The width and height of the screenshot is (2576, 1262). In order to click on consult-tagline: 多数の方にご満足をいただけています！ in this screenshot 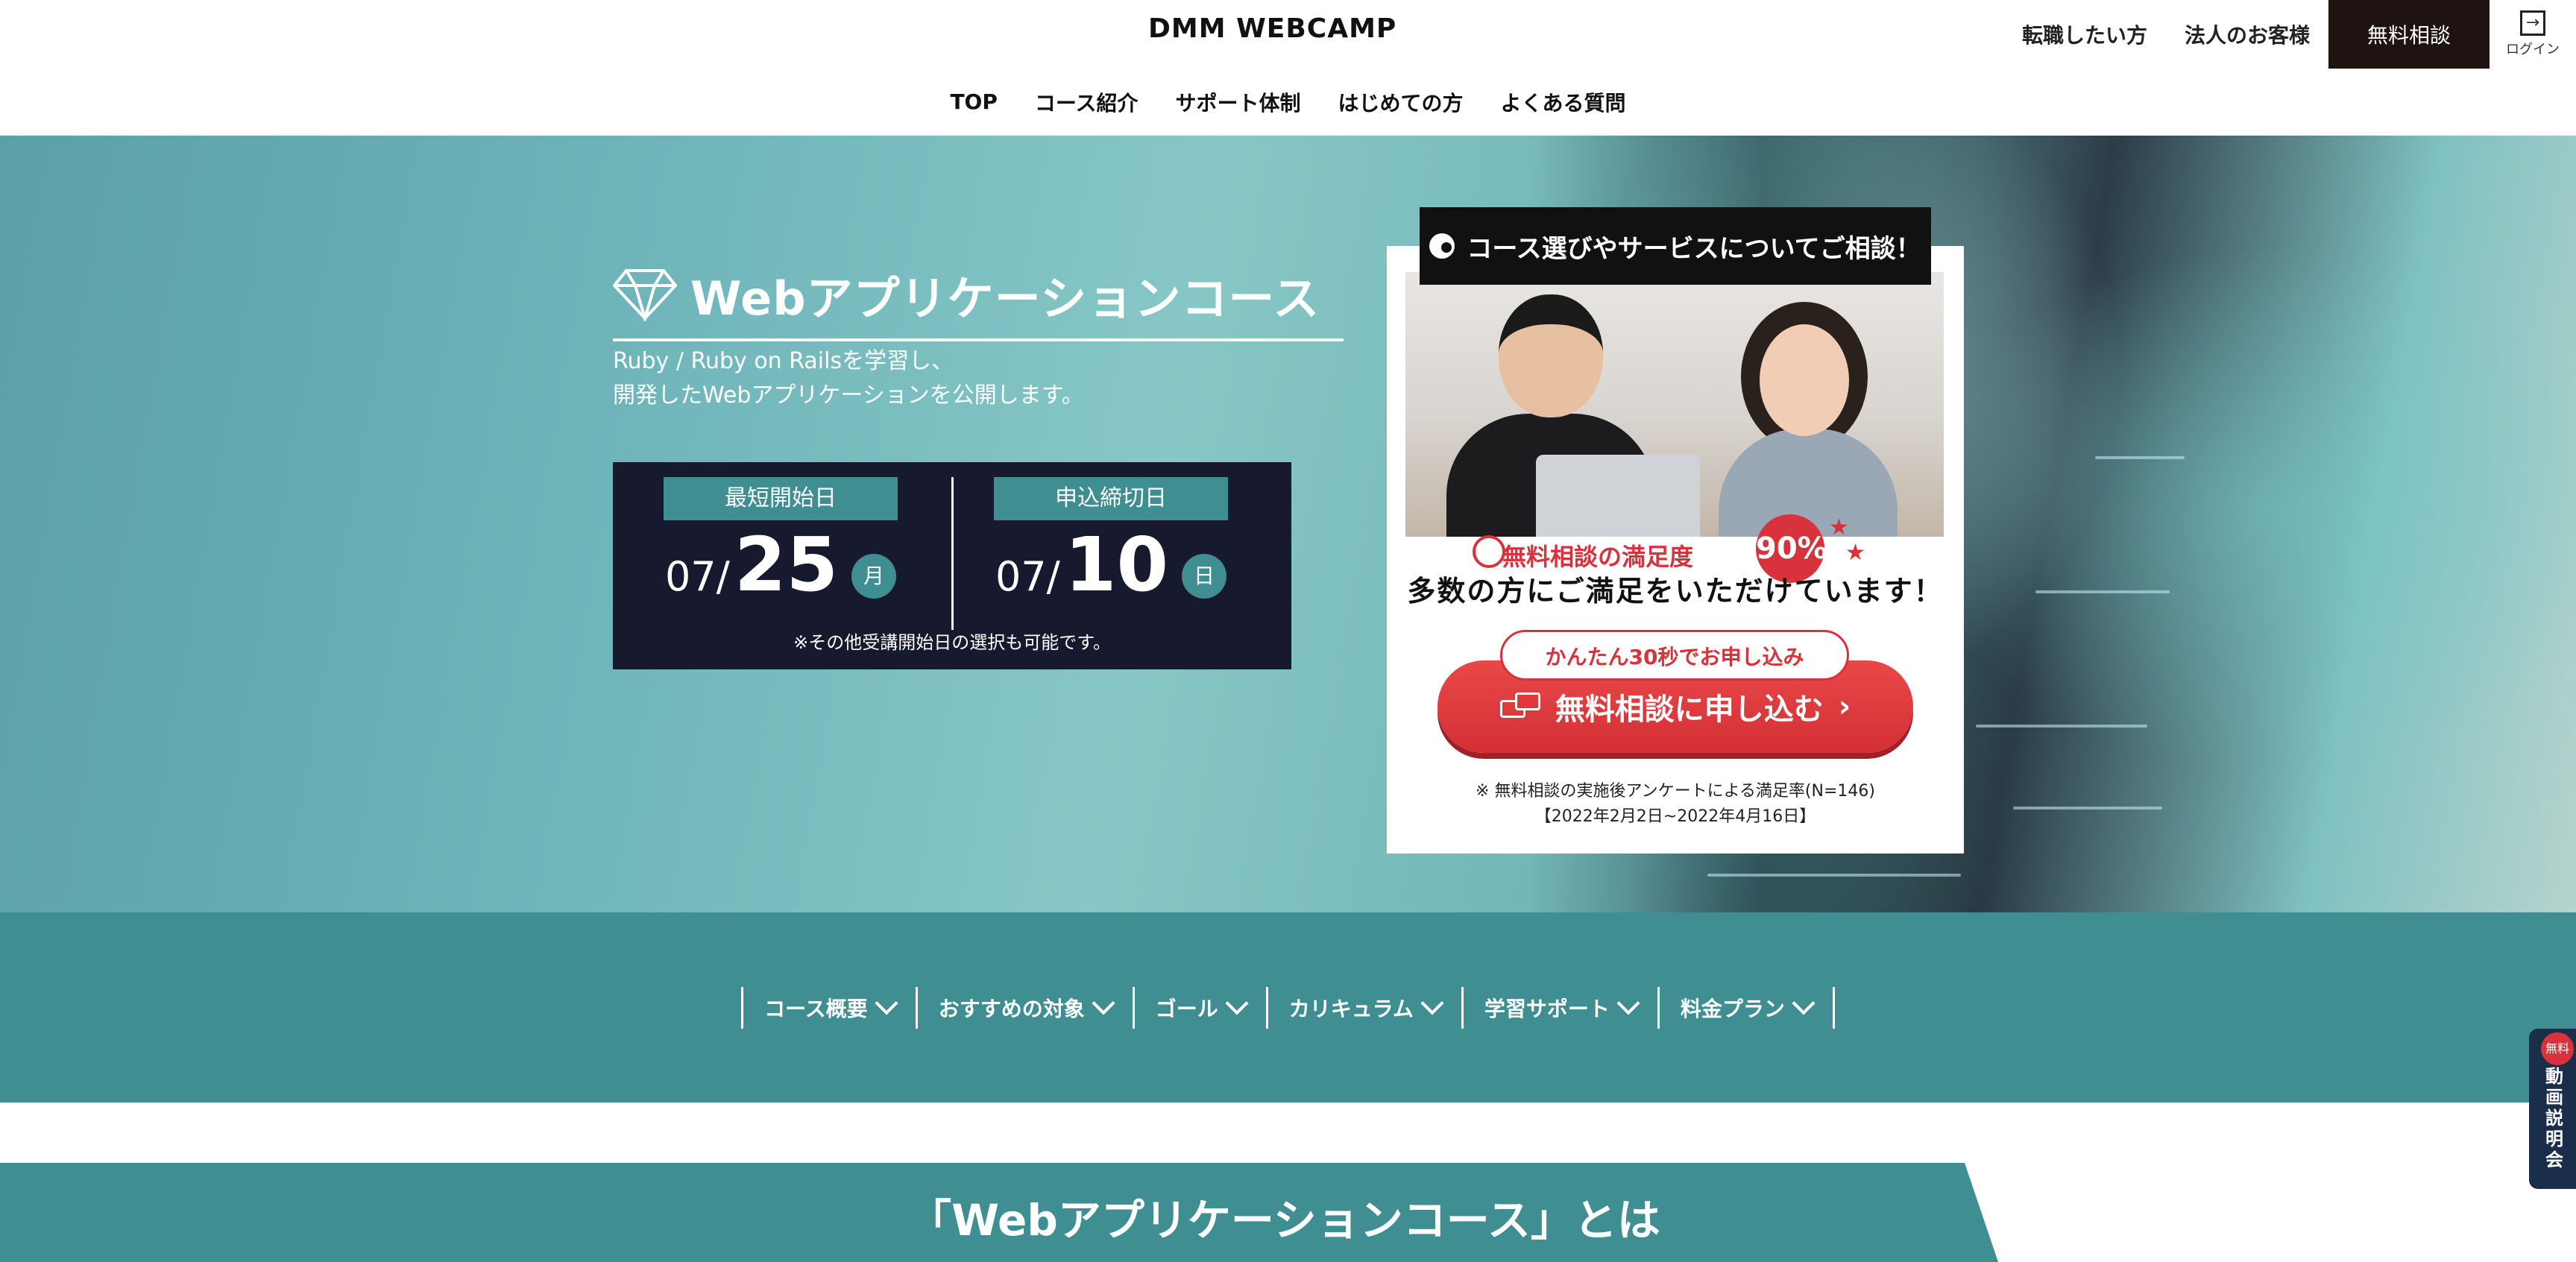, I will do `click(1676, 591)`.